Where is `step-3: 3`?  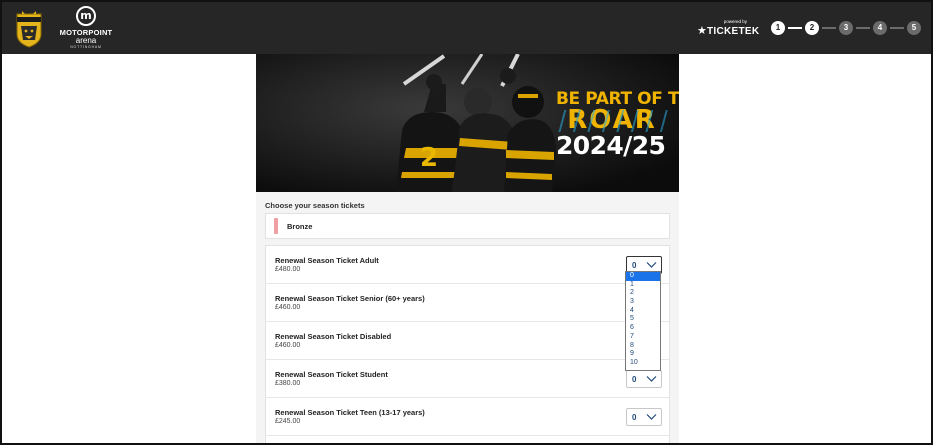 step-3: 3 is located at coordinates (846, 28).